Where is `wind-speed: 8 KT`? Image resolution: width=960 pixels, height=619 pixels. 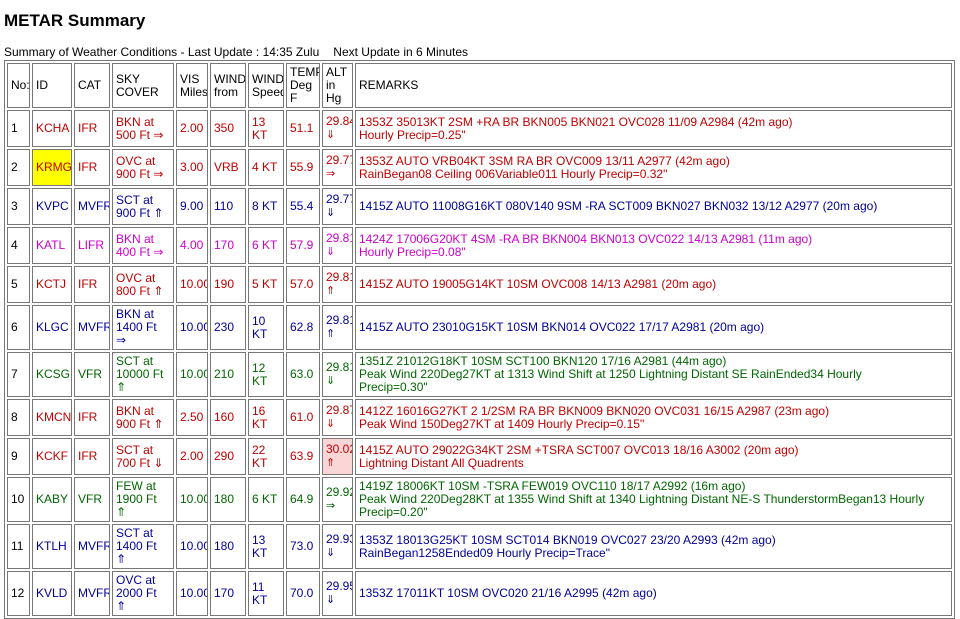
wind-speed: 8 KT is located at coordinates (266, 206).